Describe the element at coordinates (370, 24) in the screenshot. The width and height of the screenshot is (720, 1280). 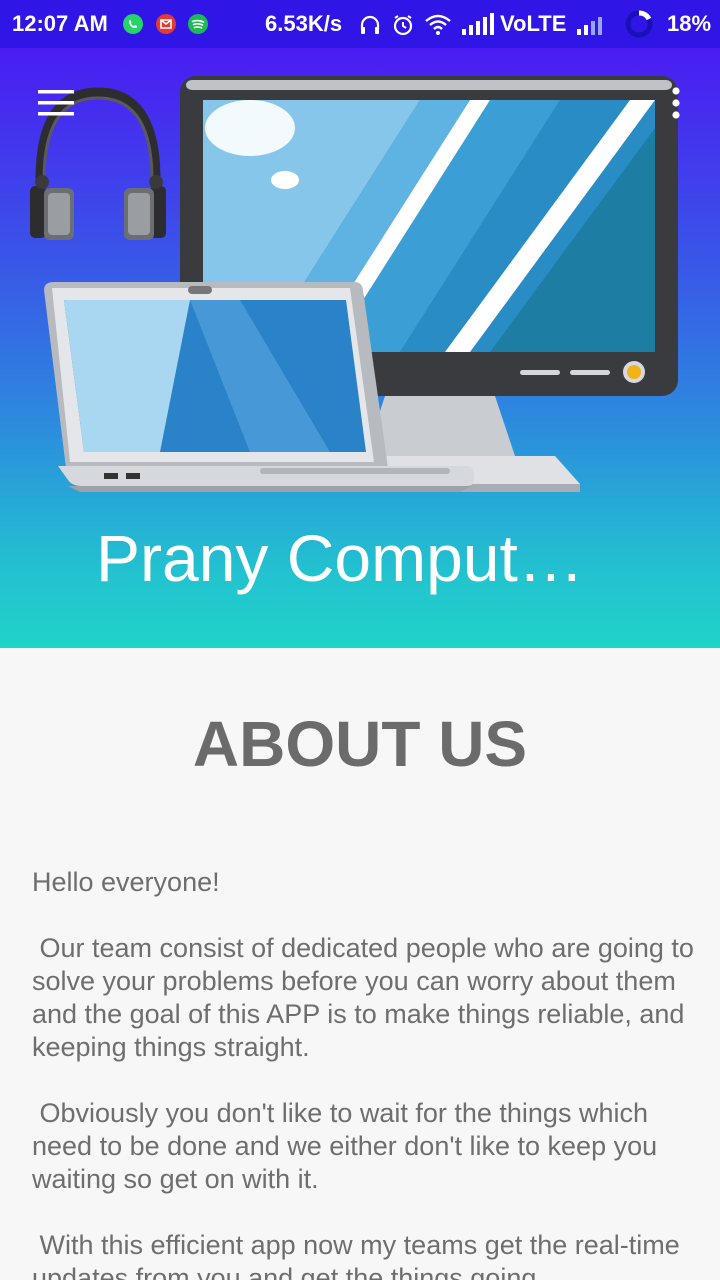
I see `headset-icon` at that location.